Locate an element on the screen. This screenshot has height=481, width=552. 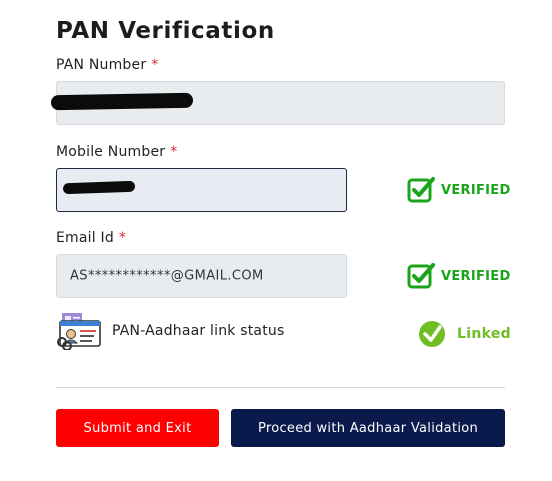
divider is located at coordinates (280, 387).